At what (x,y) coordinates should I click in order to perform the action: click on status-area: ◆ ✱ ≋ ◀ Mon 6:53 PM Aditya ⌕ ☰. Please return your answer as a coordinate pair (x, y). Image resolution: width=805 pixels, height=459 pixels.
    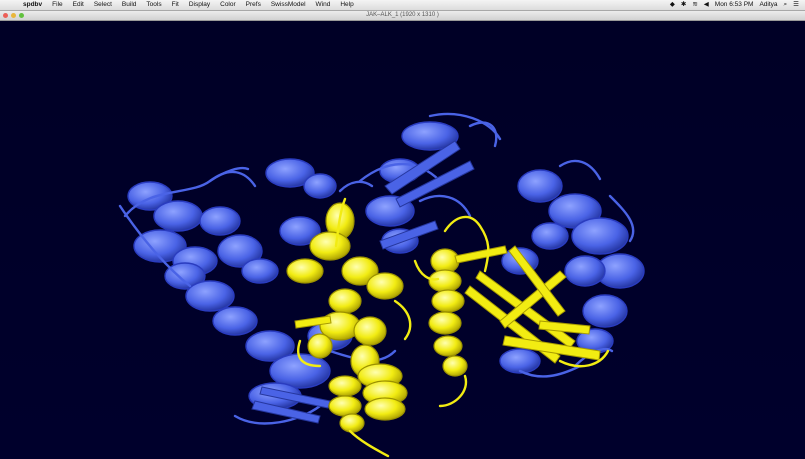
    Looking at the image, I should click on (737, 5).